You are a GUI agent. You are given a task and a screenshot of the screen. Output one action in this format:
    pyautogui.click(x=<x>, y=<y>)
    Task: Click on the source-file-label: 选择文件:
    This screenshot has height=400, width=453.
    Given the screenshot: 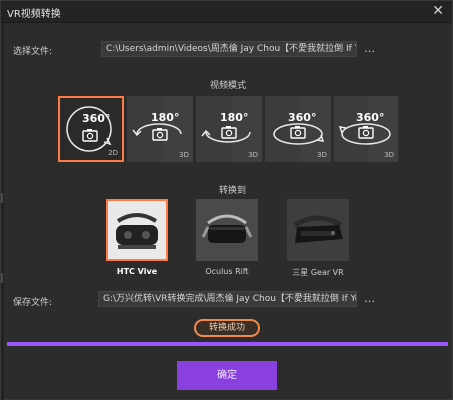 What is the action you would take?
    pyautogui.click(x=33, y=52)
    